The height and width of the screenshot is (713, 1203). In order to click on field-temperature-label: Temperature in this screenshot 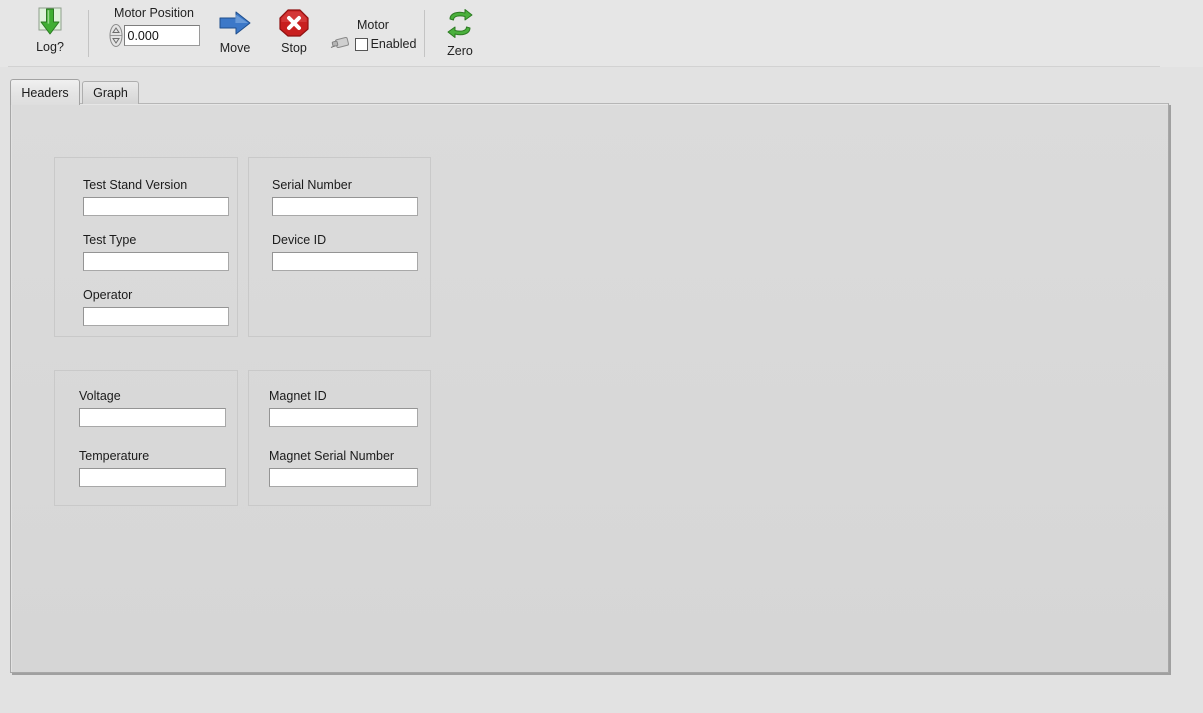, I will do `click(114, 456)`.